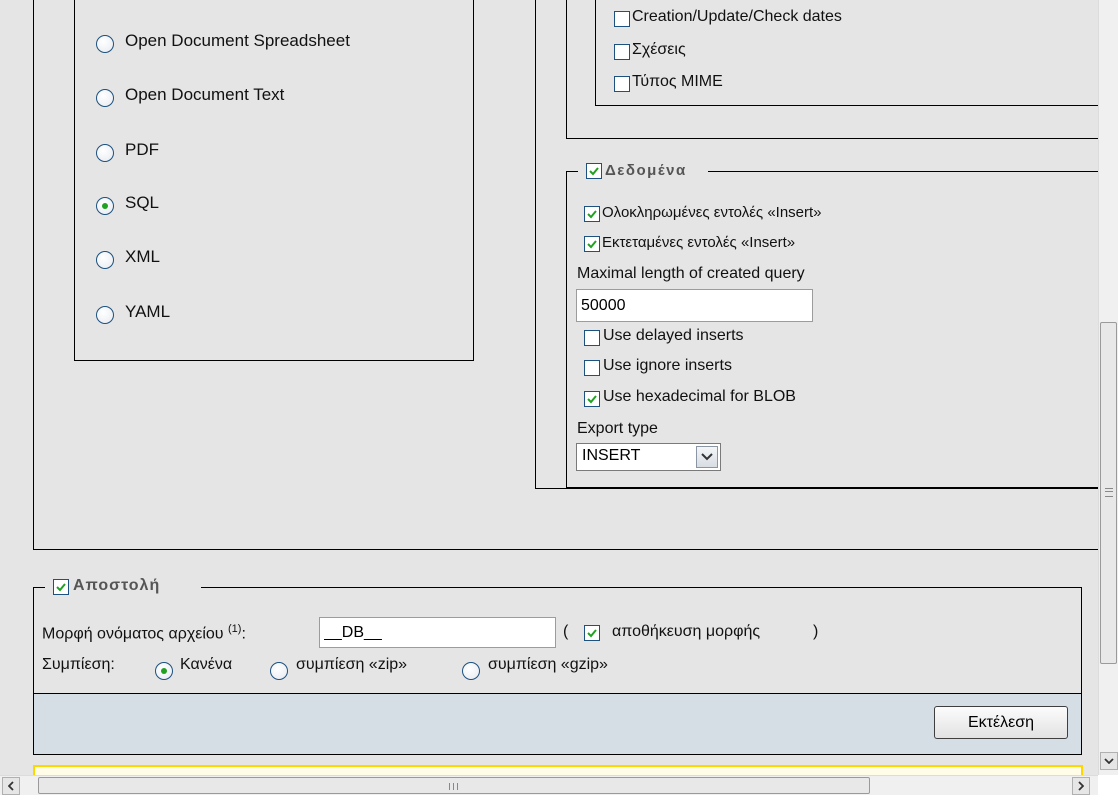  I want to click on format-radio-xml, so click(105, 260).